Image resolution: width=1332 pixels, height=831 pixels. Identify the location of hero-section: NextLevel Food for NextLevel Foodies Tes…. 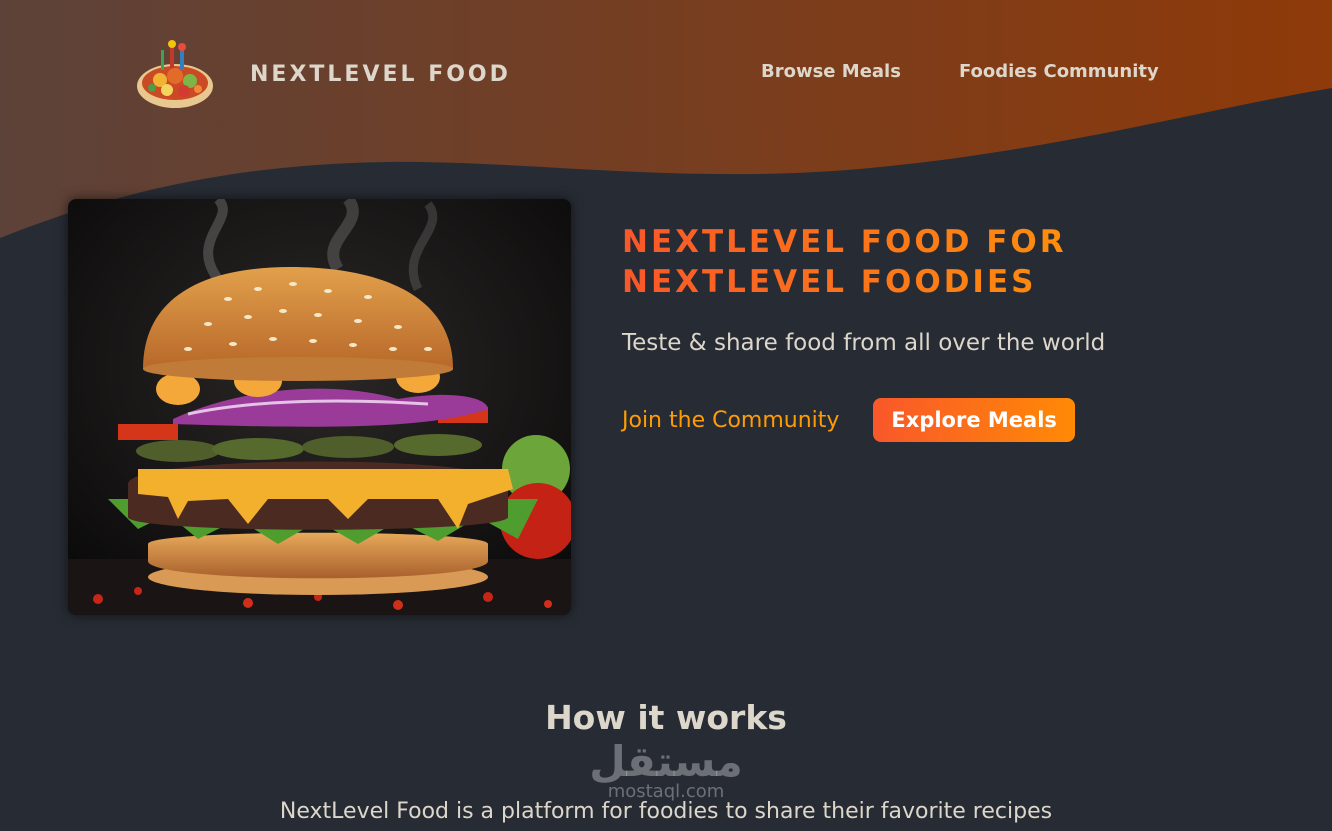
(902, 332).